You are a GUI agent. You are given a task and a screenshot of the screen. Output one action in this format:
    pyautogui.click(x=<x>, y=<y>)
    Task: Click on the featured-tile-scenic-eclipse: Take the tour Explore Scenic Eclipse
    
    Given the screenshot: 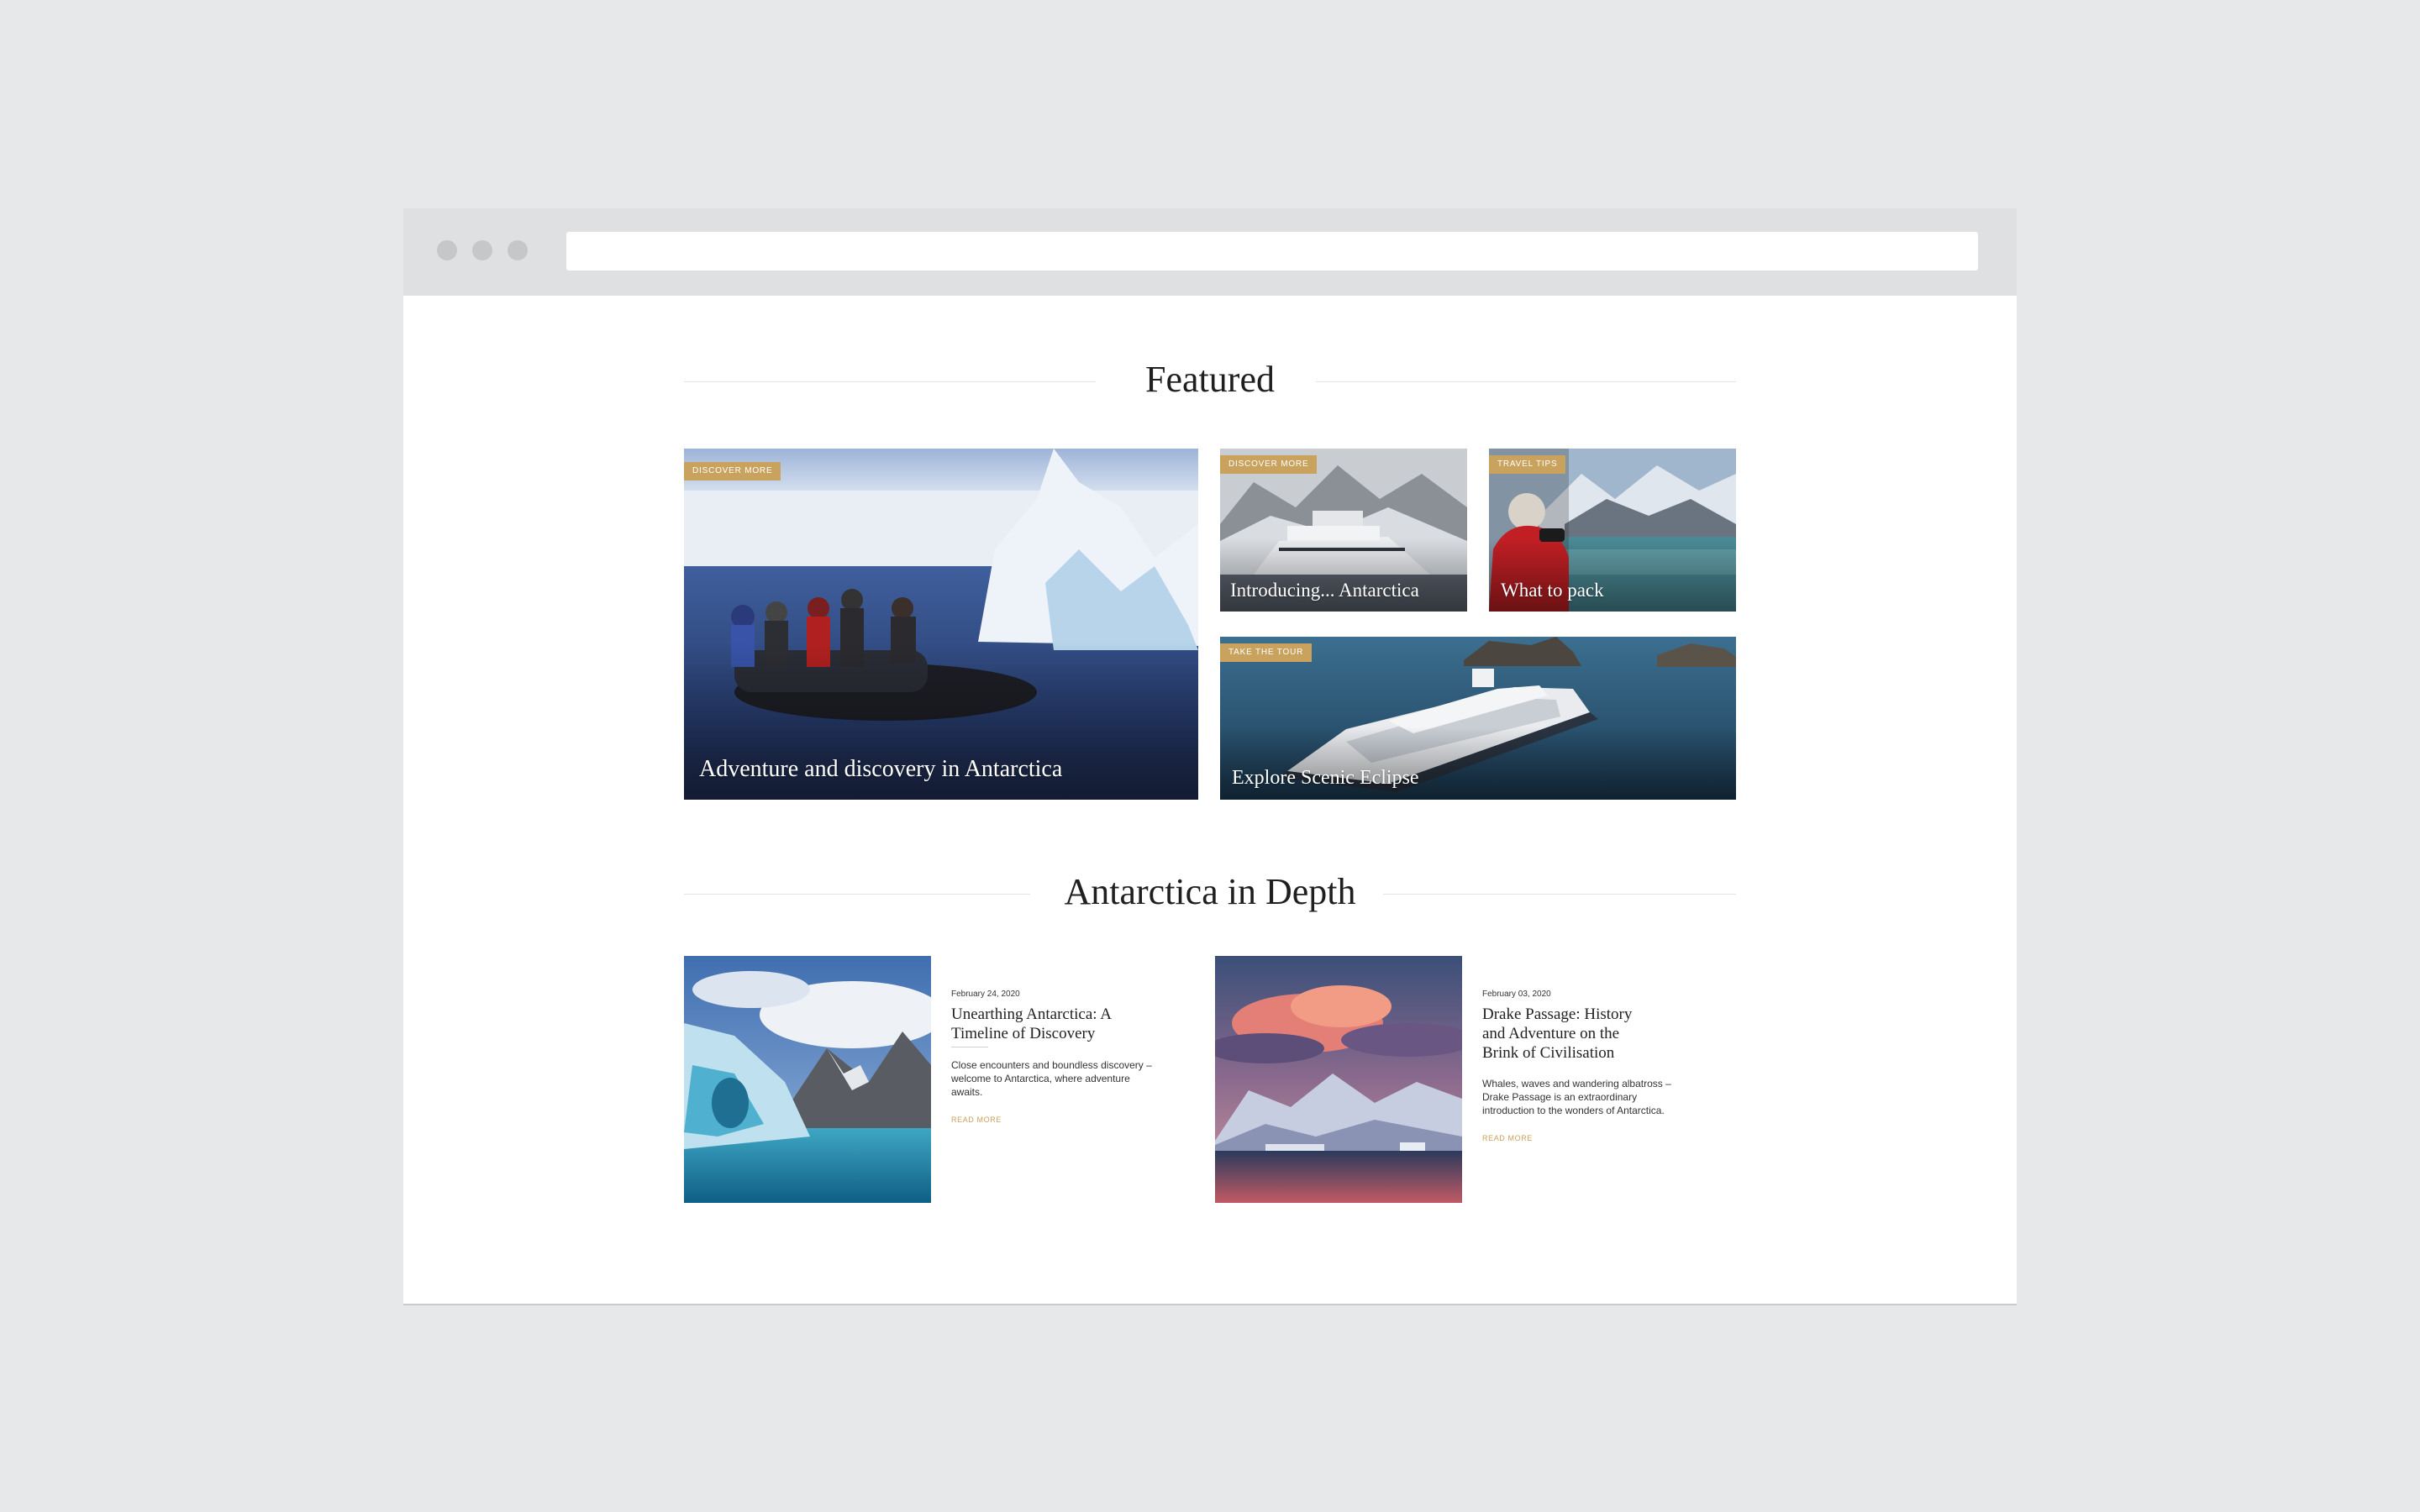 What is the action you would take?
    pyautogui.click(x=1478, y=718)
    